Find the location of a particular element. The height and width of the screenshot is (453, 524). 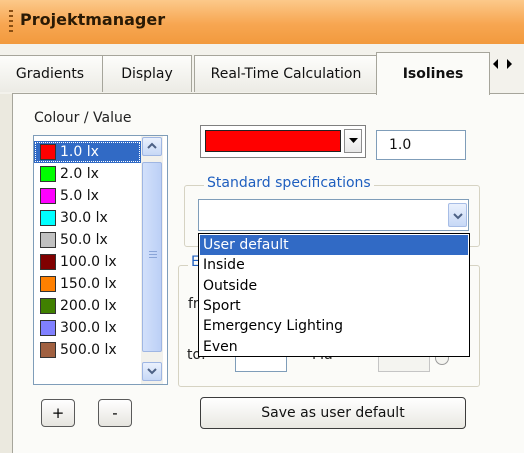

drag-grip-icon is located at coordinates (11, 22).